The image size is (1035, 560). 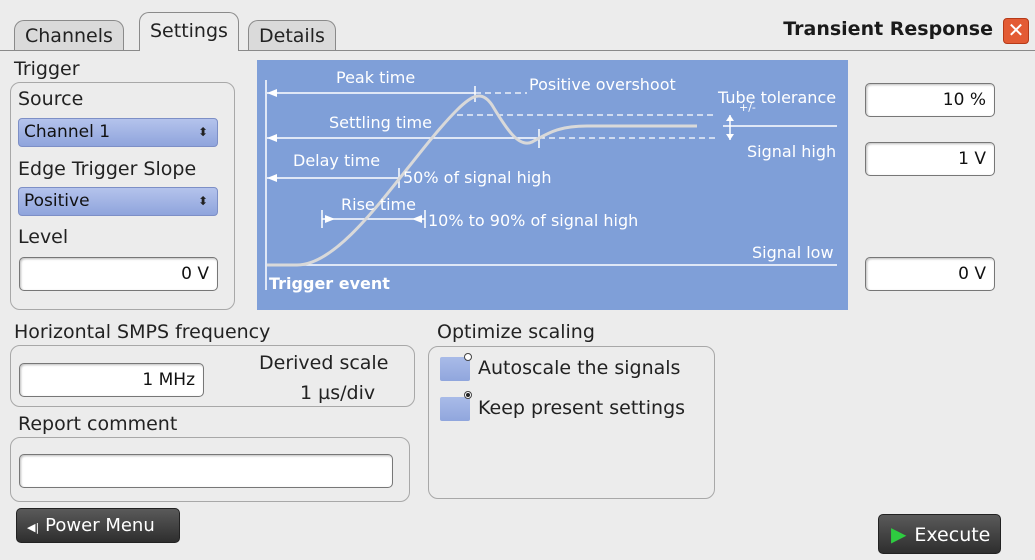 What do you see at coordinates (516, 332) in the screenshot?
I see `optimize-scaling-label: Optimize scaling` at bounding box center [516, 332].